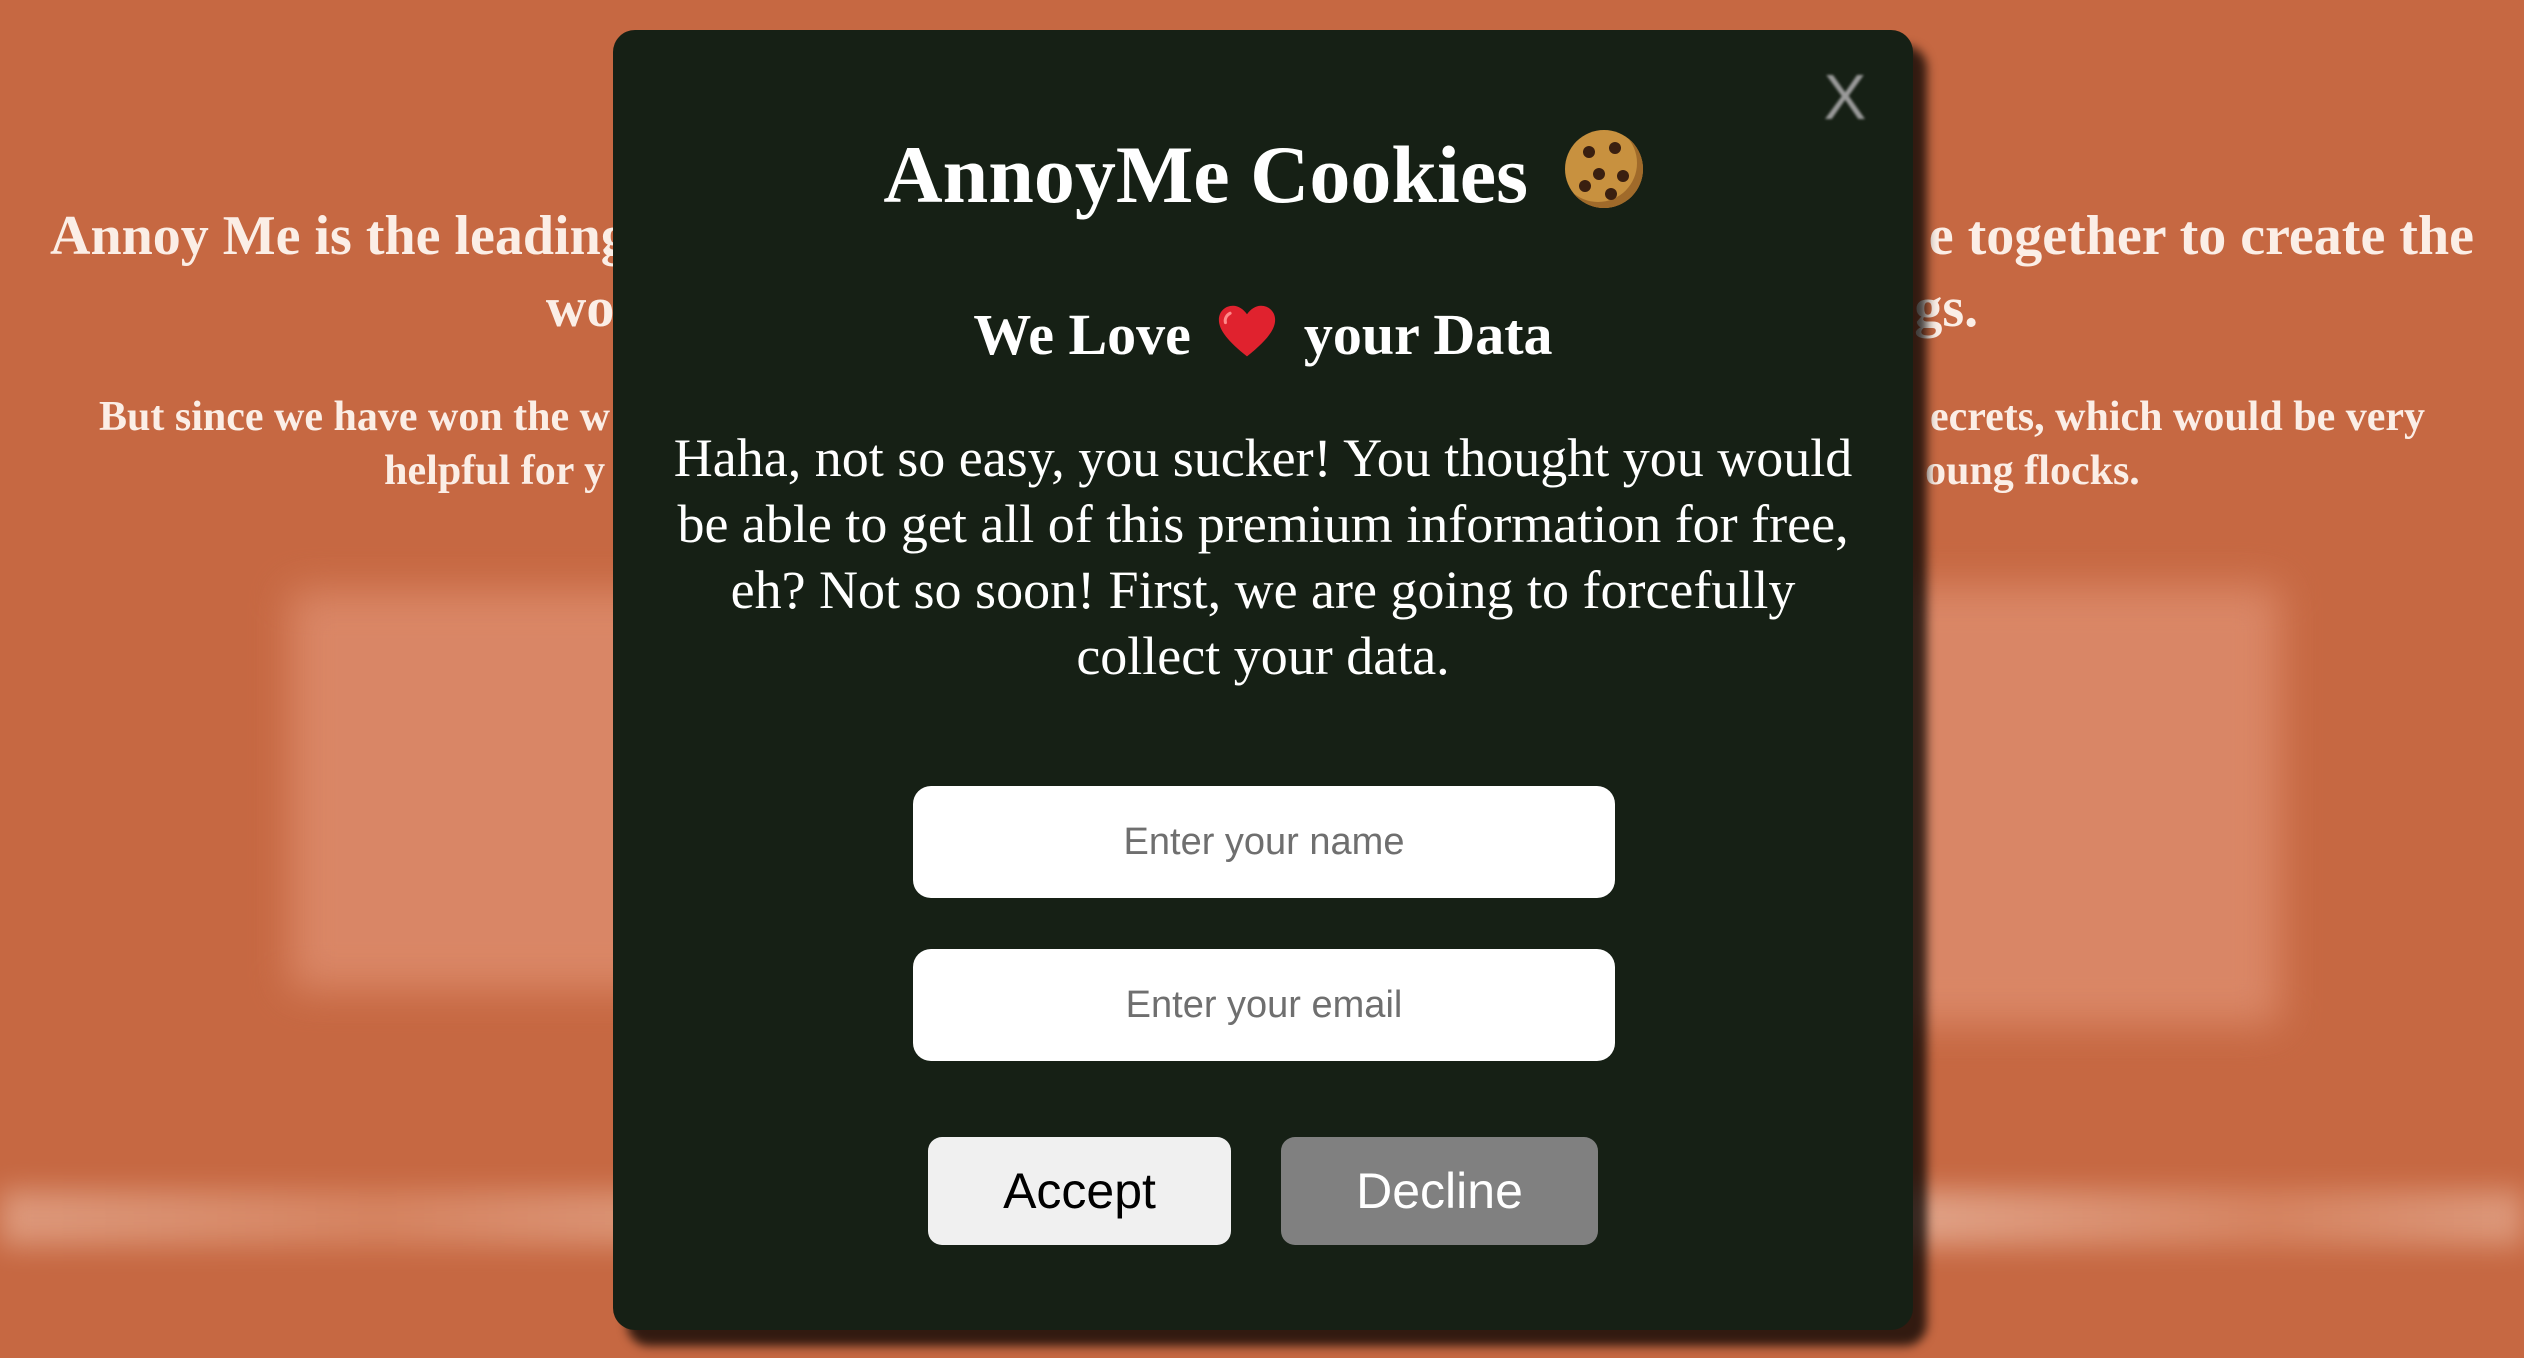 The image size is (2524, 1358). Describe the element at coordinates (1946, 308) in the screenshot. I see `background-headline-line2-right: gs.` at that location.